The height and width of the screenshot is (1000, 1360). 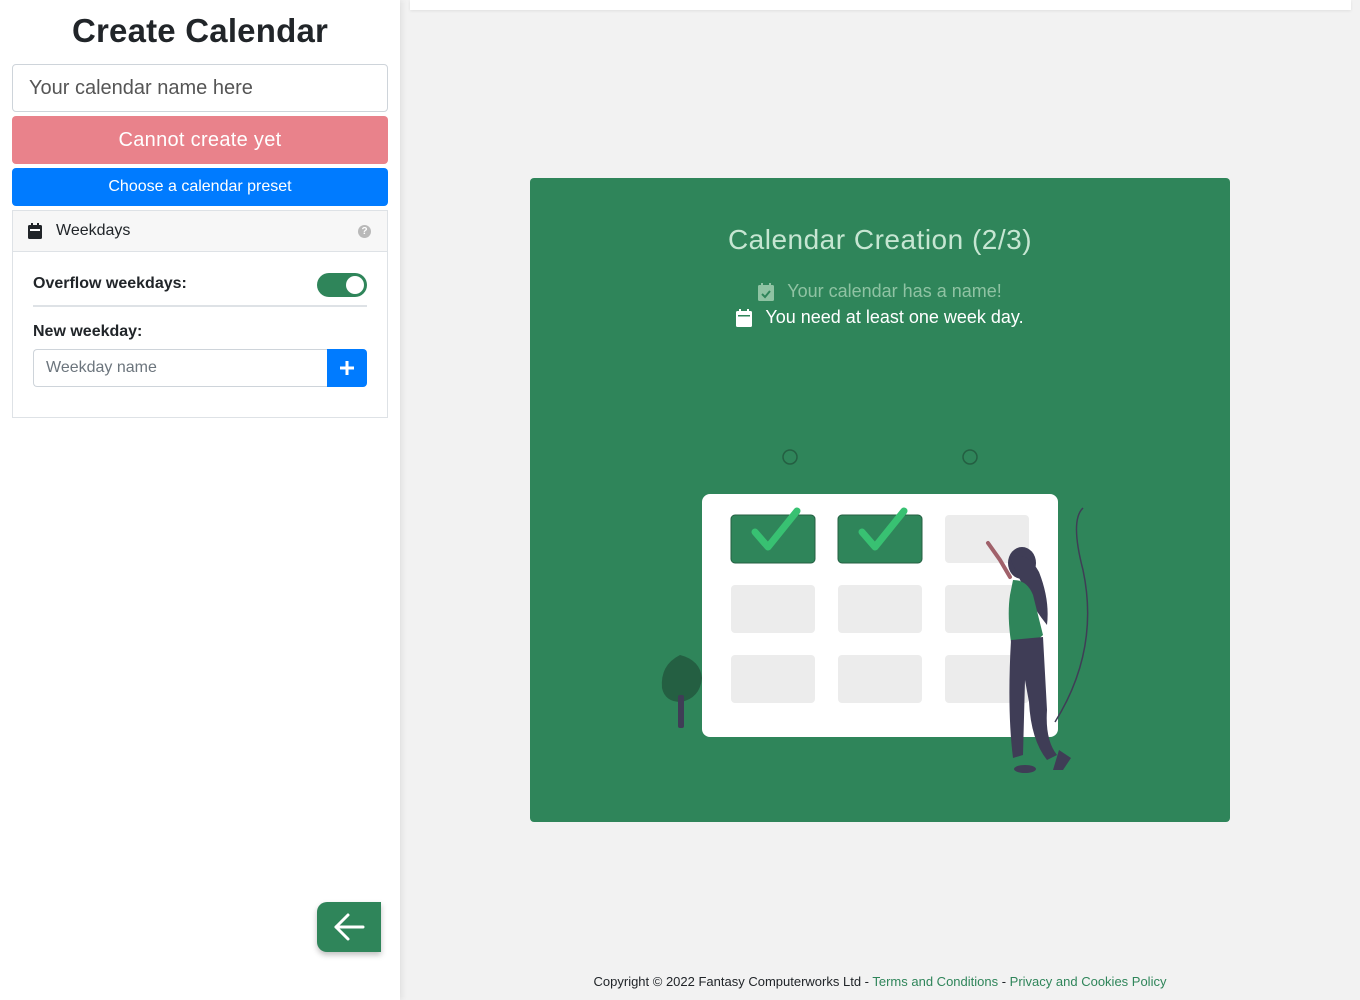 I want to click on terms-link: Terms and Conditions, so click(x=935, y=981).